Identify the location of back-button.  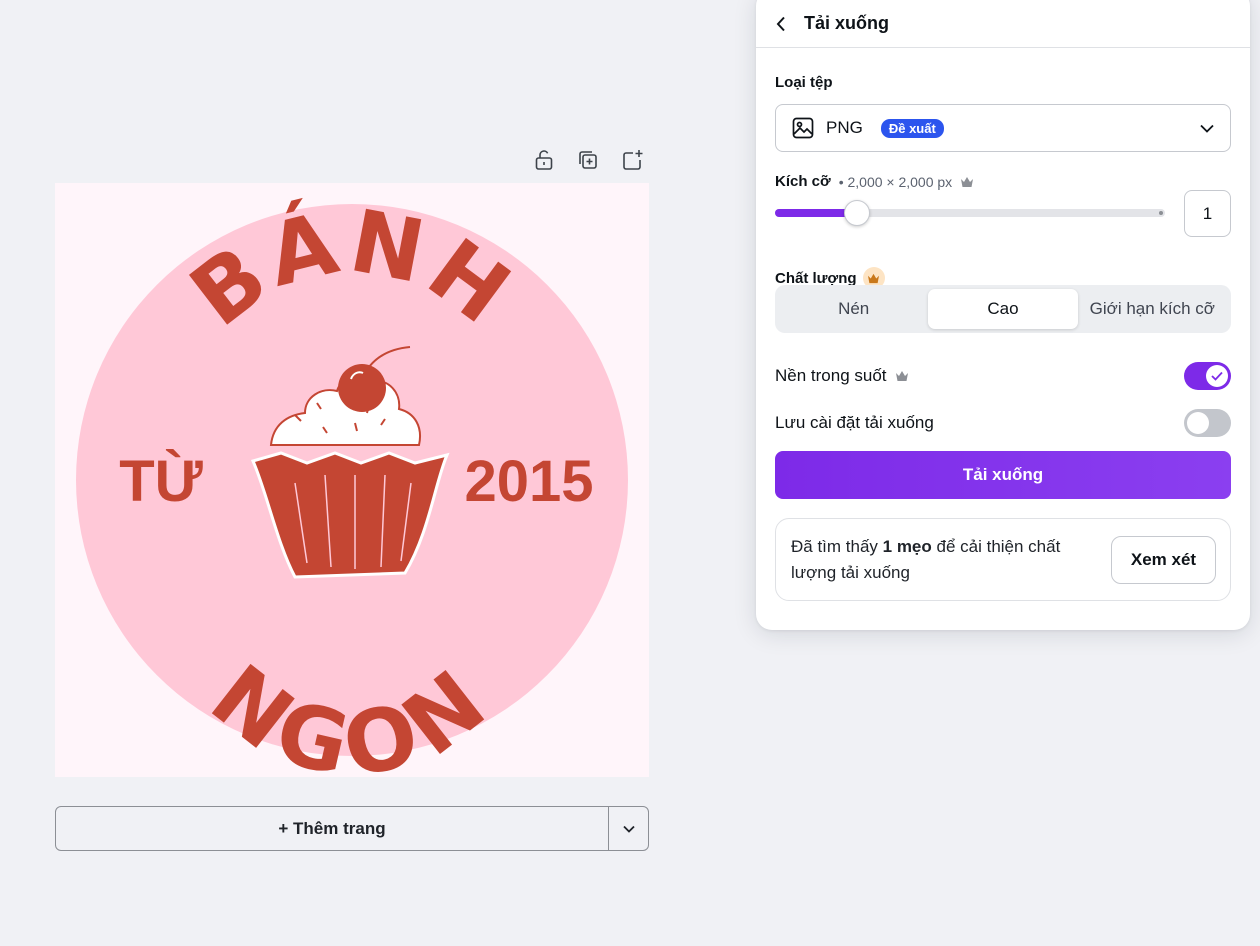
(784, 24).